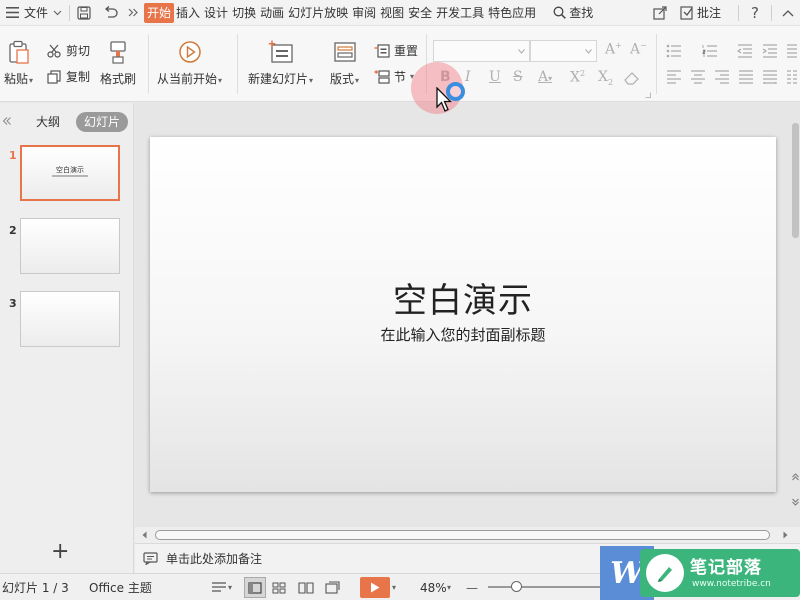 The height and width of the screenshot is (600, 800). I want to click on dialog-launcher-icon, so click(648, 95).